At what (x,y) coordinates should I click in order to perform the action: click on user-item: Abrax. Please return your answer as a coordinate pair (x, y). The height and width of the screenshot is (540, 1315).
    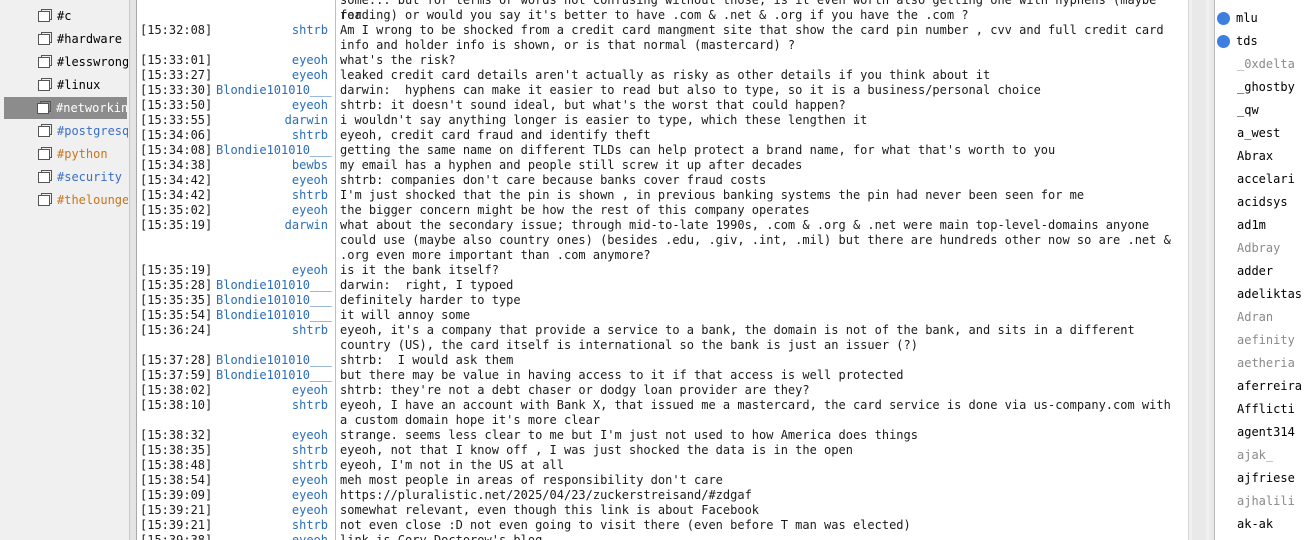
    Looking at the image, I should click on (1265, 156).